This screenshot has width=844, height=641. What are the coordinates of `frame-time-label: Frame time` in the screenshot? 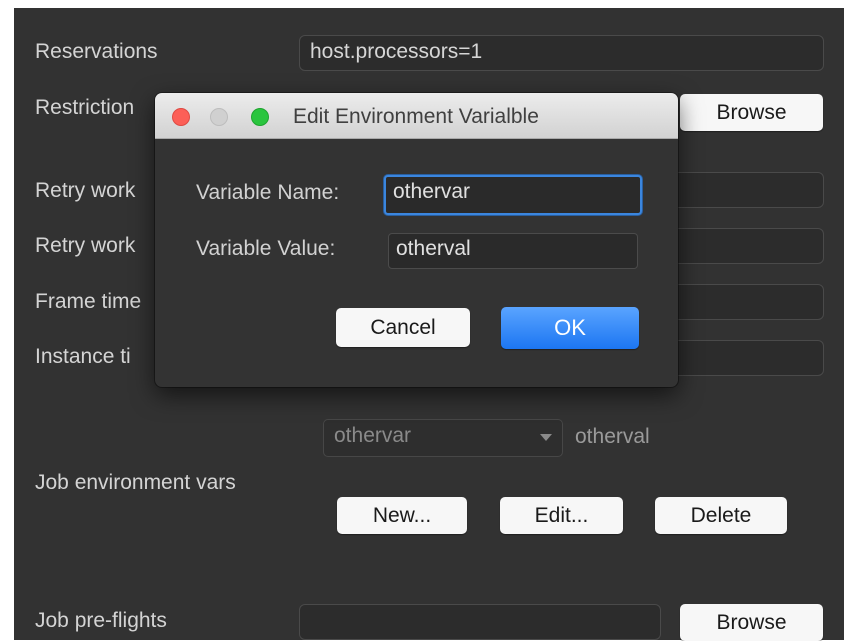 It's located at (88, 301).